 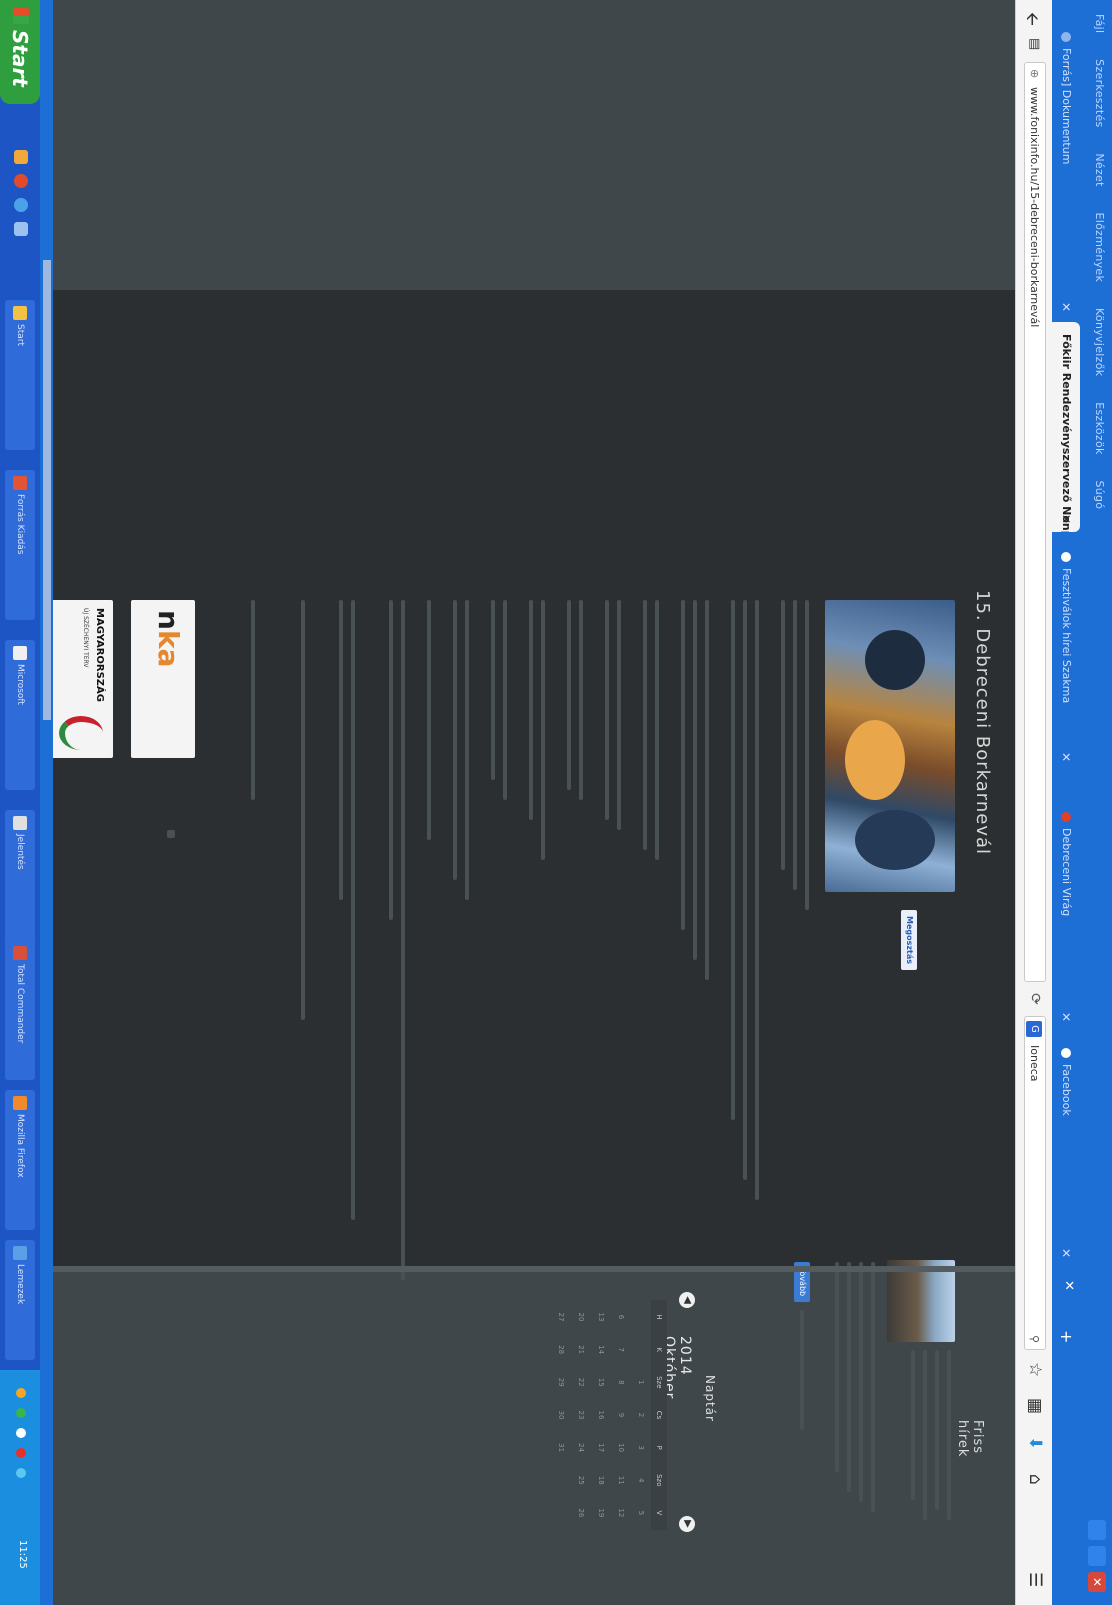 What do you see at coordinates (581, 1448) in the screenshot?
I see `calendar-day: 24` at bounding box center [581, 1448].